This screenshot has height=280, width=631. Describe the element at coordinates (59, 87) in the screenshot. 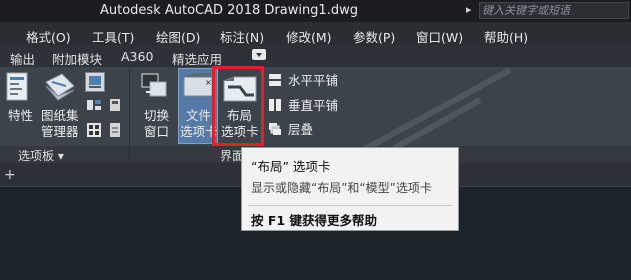

I see `sheet-set-manager-icon` at that location.